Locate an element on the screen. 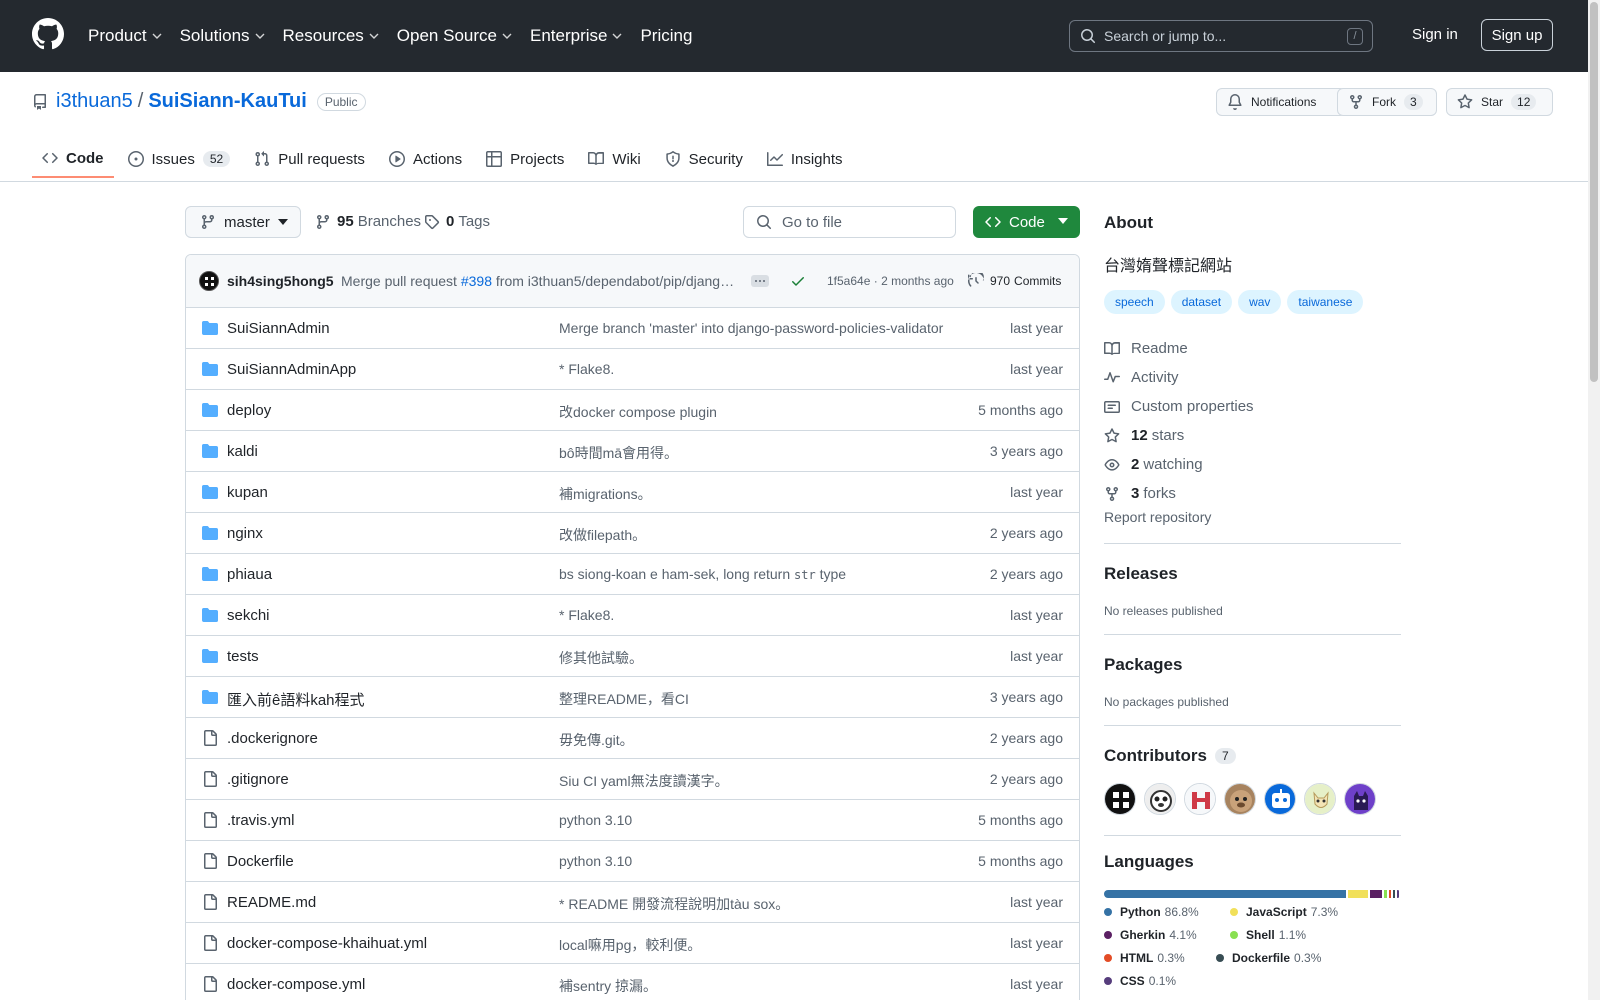 This screenshot has height=1000, width=1600. directory-row: tests 修其他試驗。 last year is located at coordinates (632, 656).